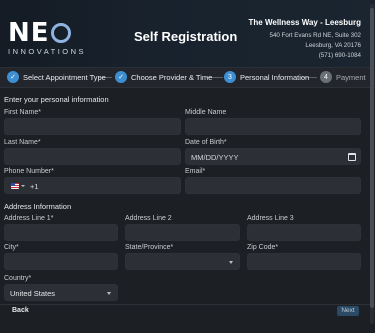 The width and height of the screenshot is (375, 333). What do you see at coordinates (206, 112) in the screenshot?
I see `middle-name-label: Middle Name` at bounding box center [206, 112].